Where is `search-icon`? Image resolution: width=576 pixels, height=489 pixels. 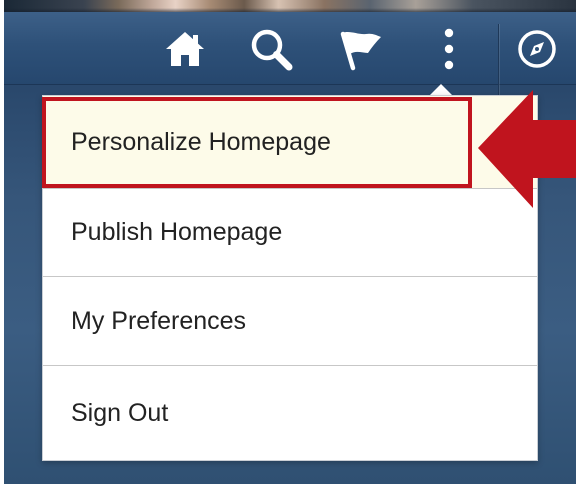
search-icon is located at coordinates (272, 50).